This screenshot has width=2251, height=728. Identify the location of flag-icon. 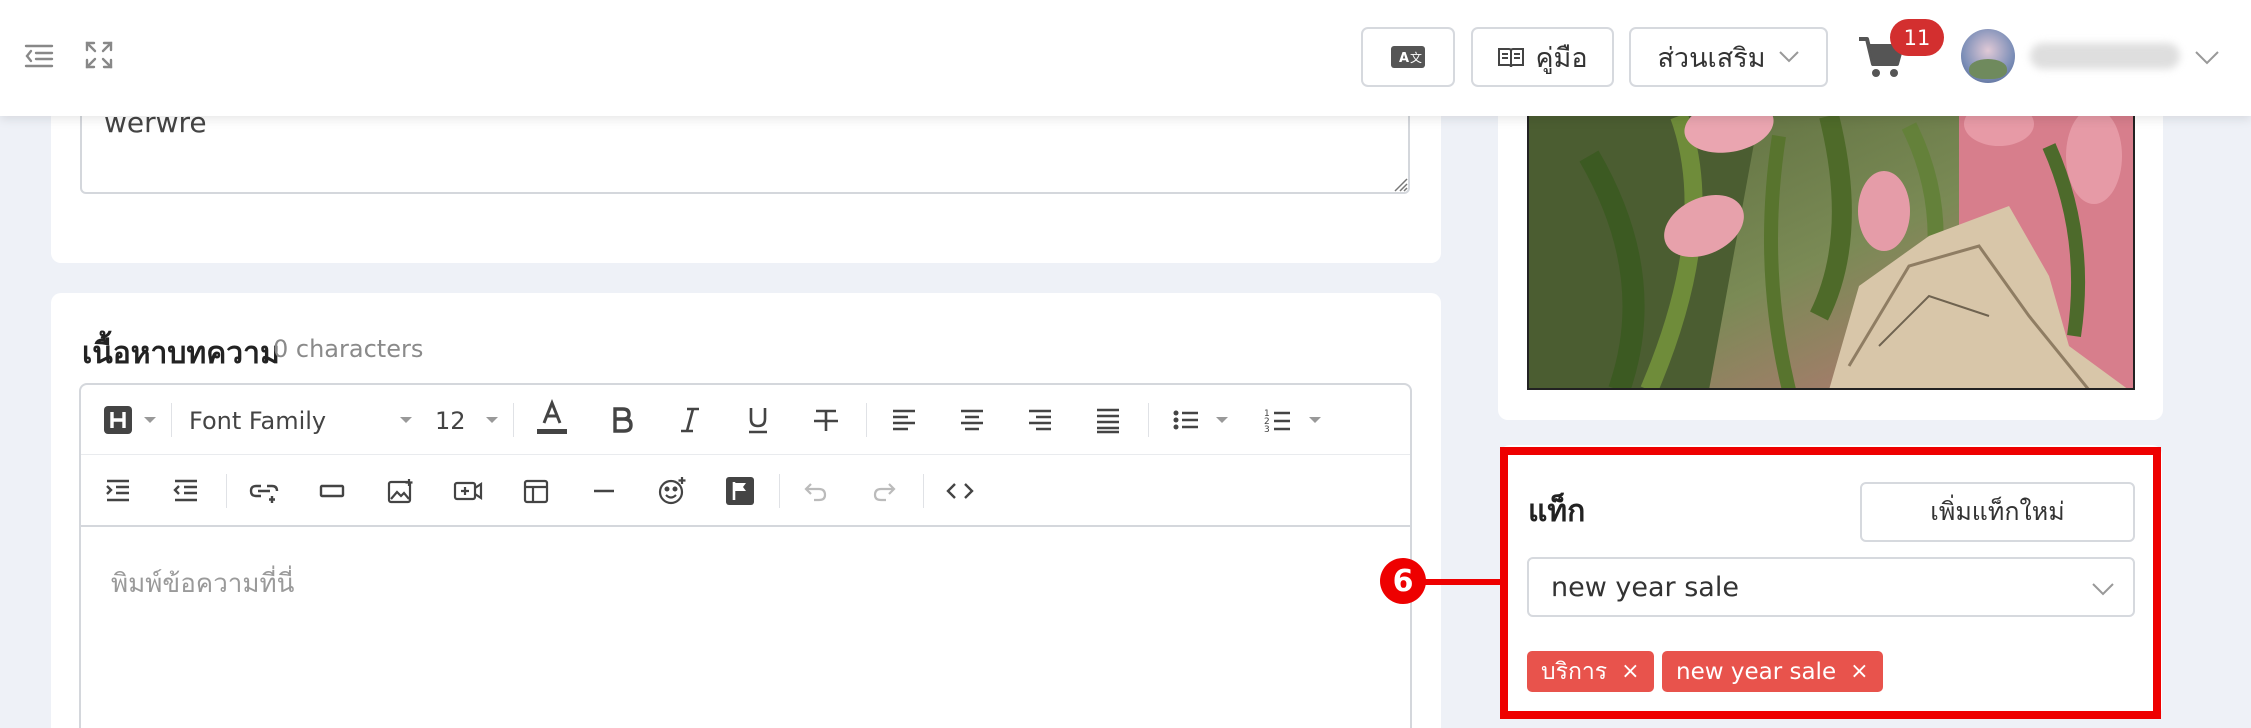
(740, 491).